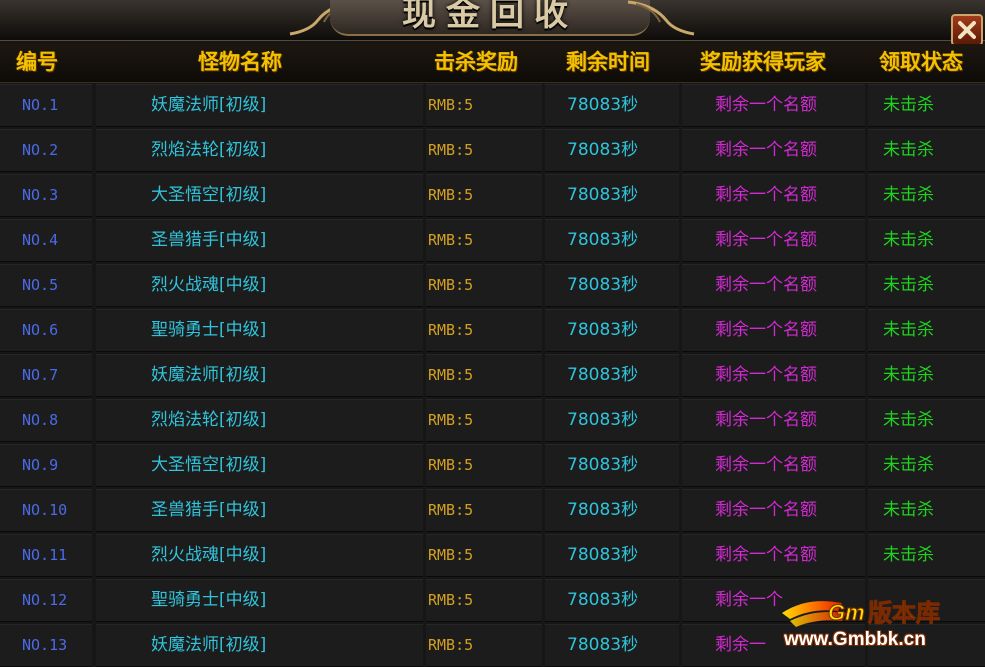 The height and width of the screenshot is (667, 985). What do you see at coordinates (46, 510) in the screenshot?
I see `row-number: NO.10` at bounding box center [46, 510].